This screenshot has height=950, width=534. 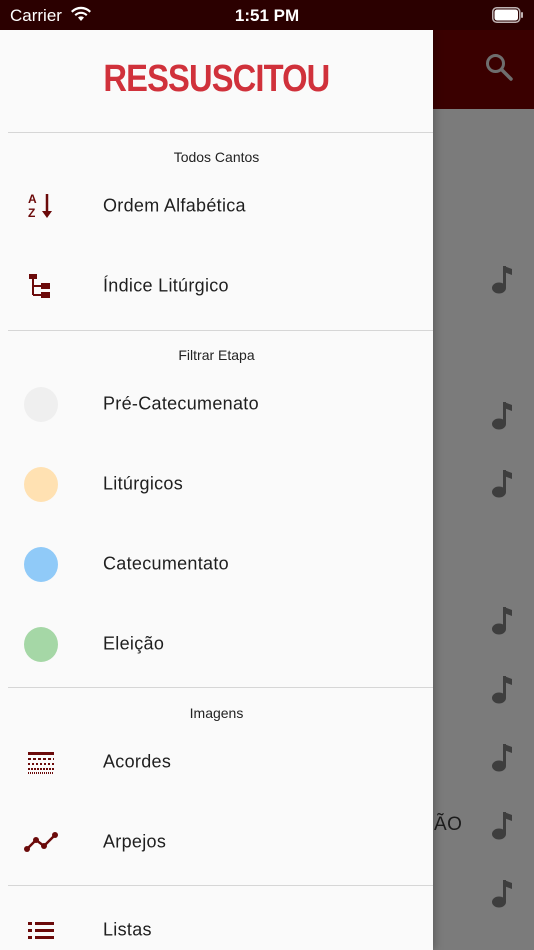 What do you see at coordinates (181, 403) in the screenshot?
I see `menu-item-label: Pré-Catecumenato` at bounding box center [181, 403].